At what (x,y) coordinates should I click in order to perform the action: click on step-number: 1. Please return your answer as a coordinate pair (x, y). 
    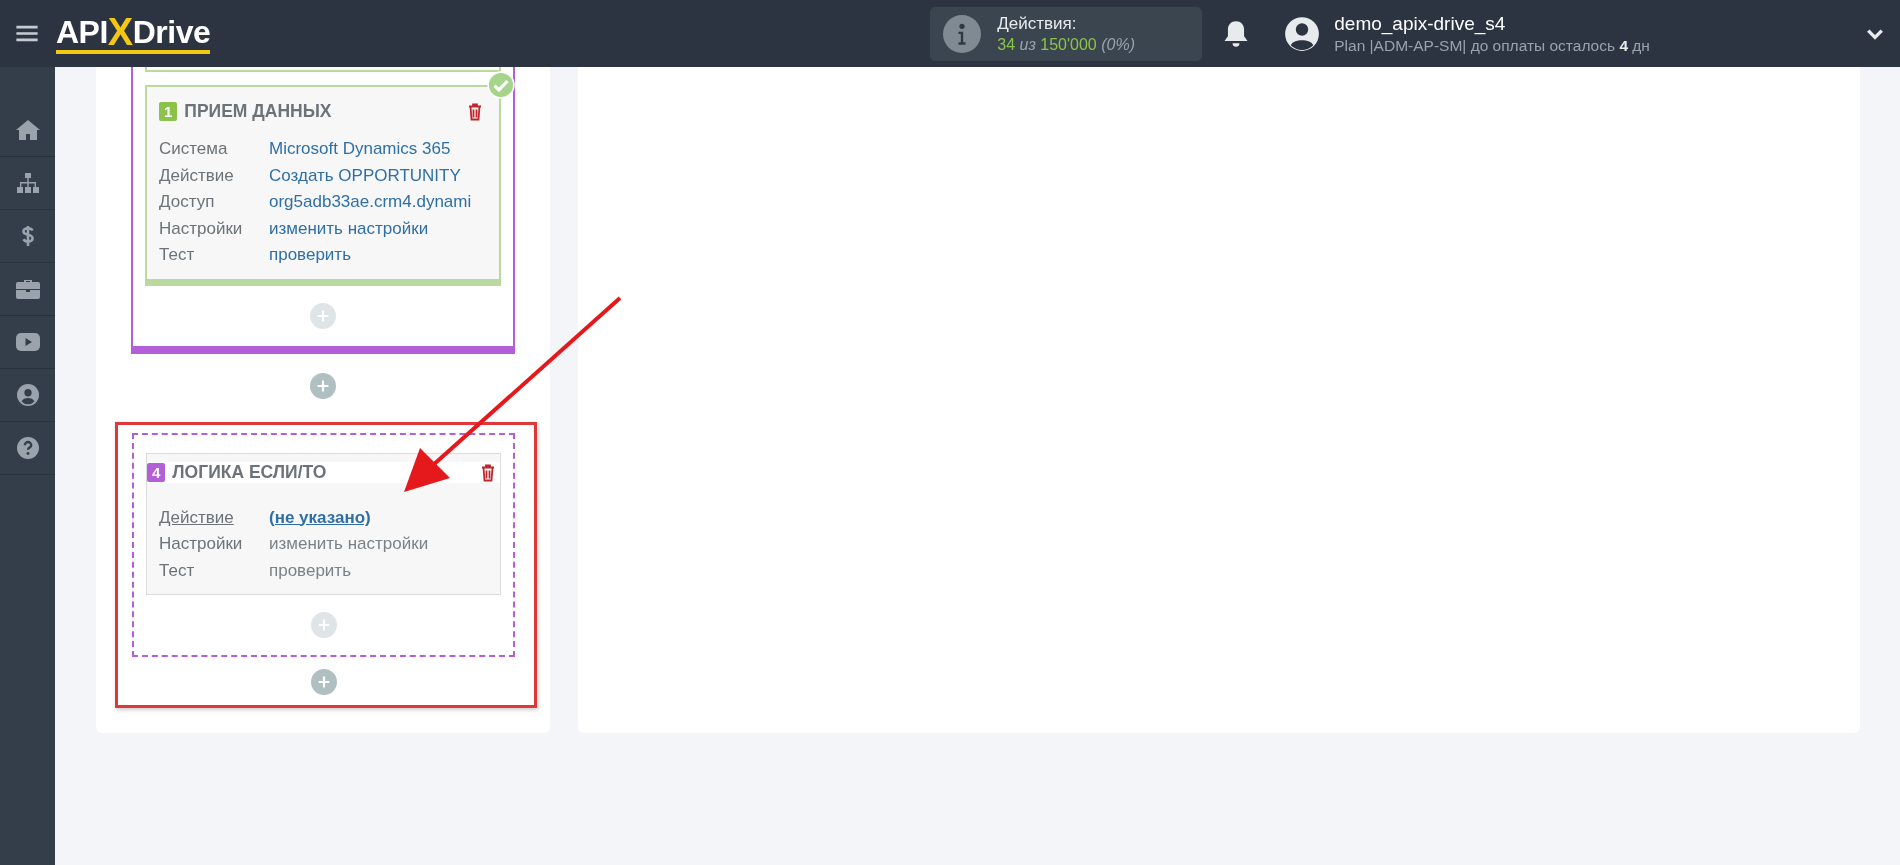
    Looking at the image, I should click on (168, 111).